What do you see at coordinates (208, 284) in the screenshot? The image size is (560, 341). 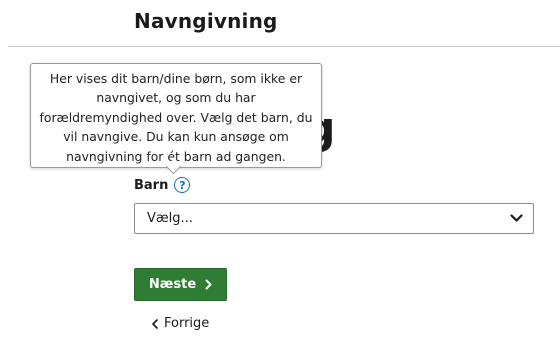 I see `chevron-right-icon` at bounding box center [208, 284].